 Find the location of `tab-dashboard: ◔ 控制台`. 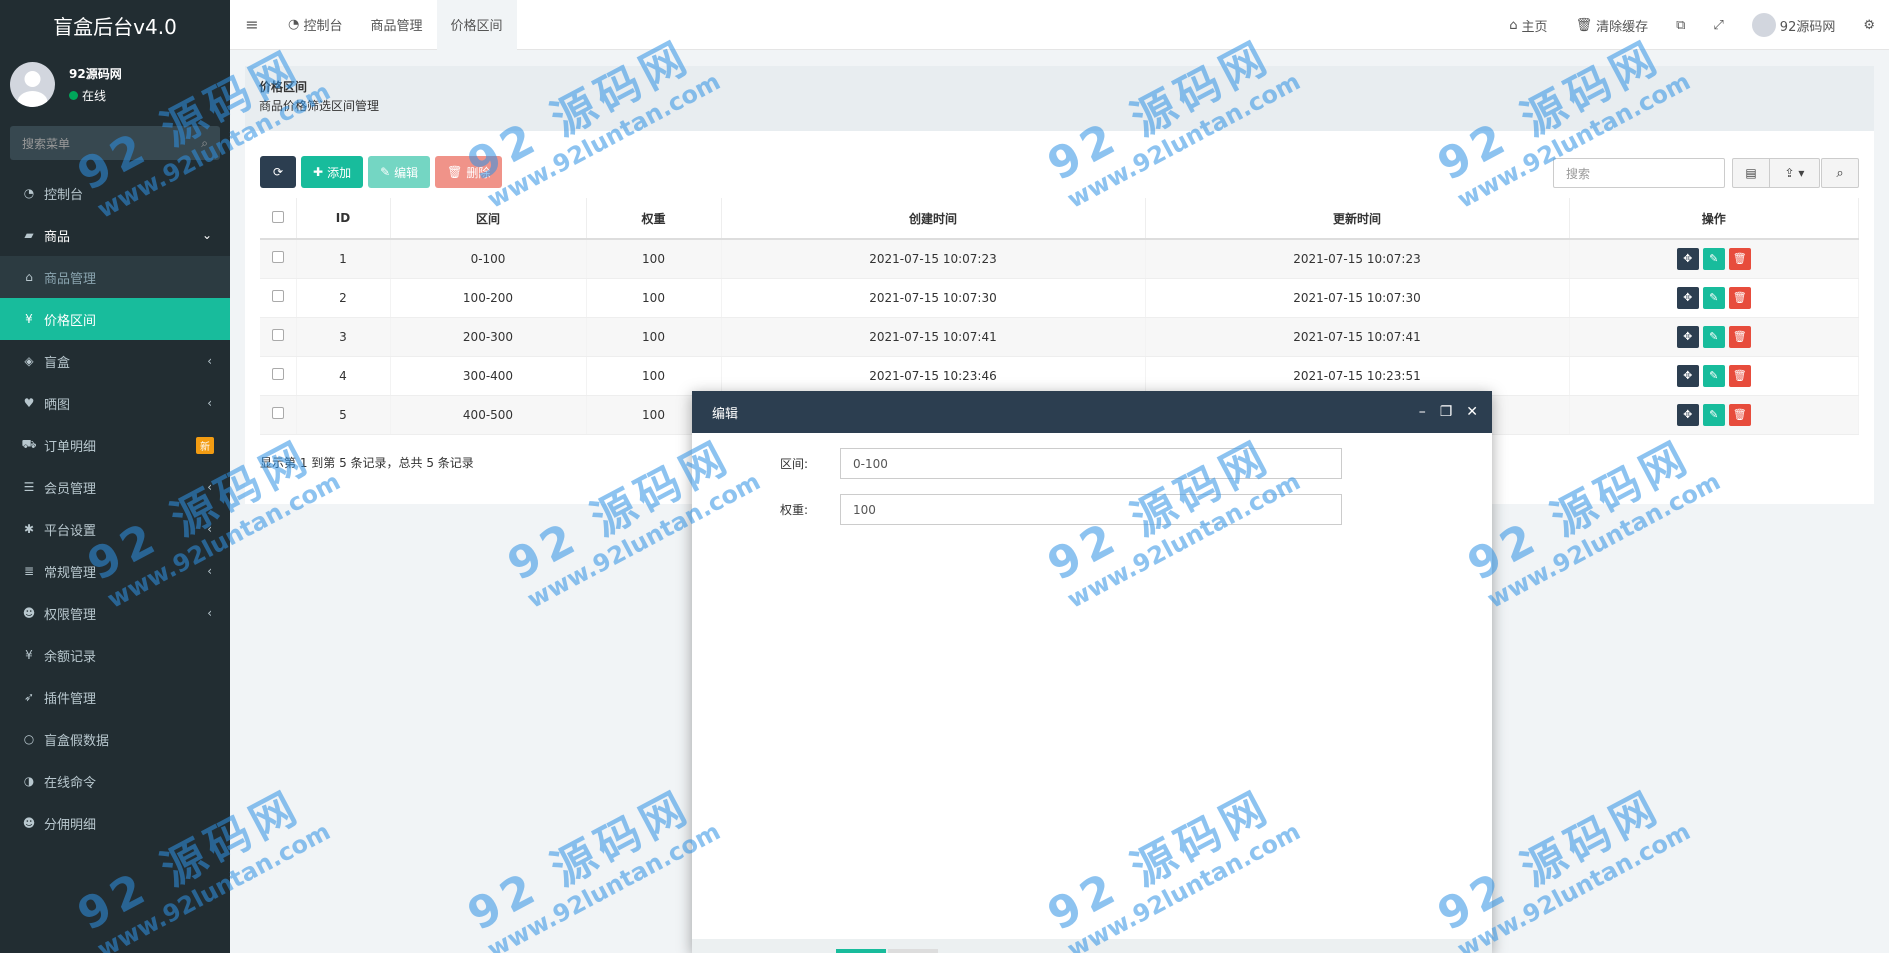

tab-dashboard: ◔ 控制台 is located at coordinates (315, 25).